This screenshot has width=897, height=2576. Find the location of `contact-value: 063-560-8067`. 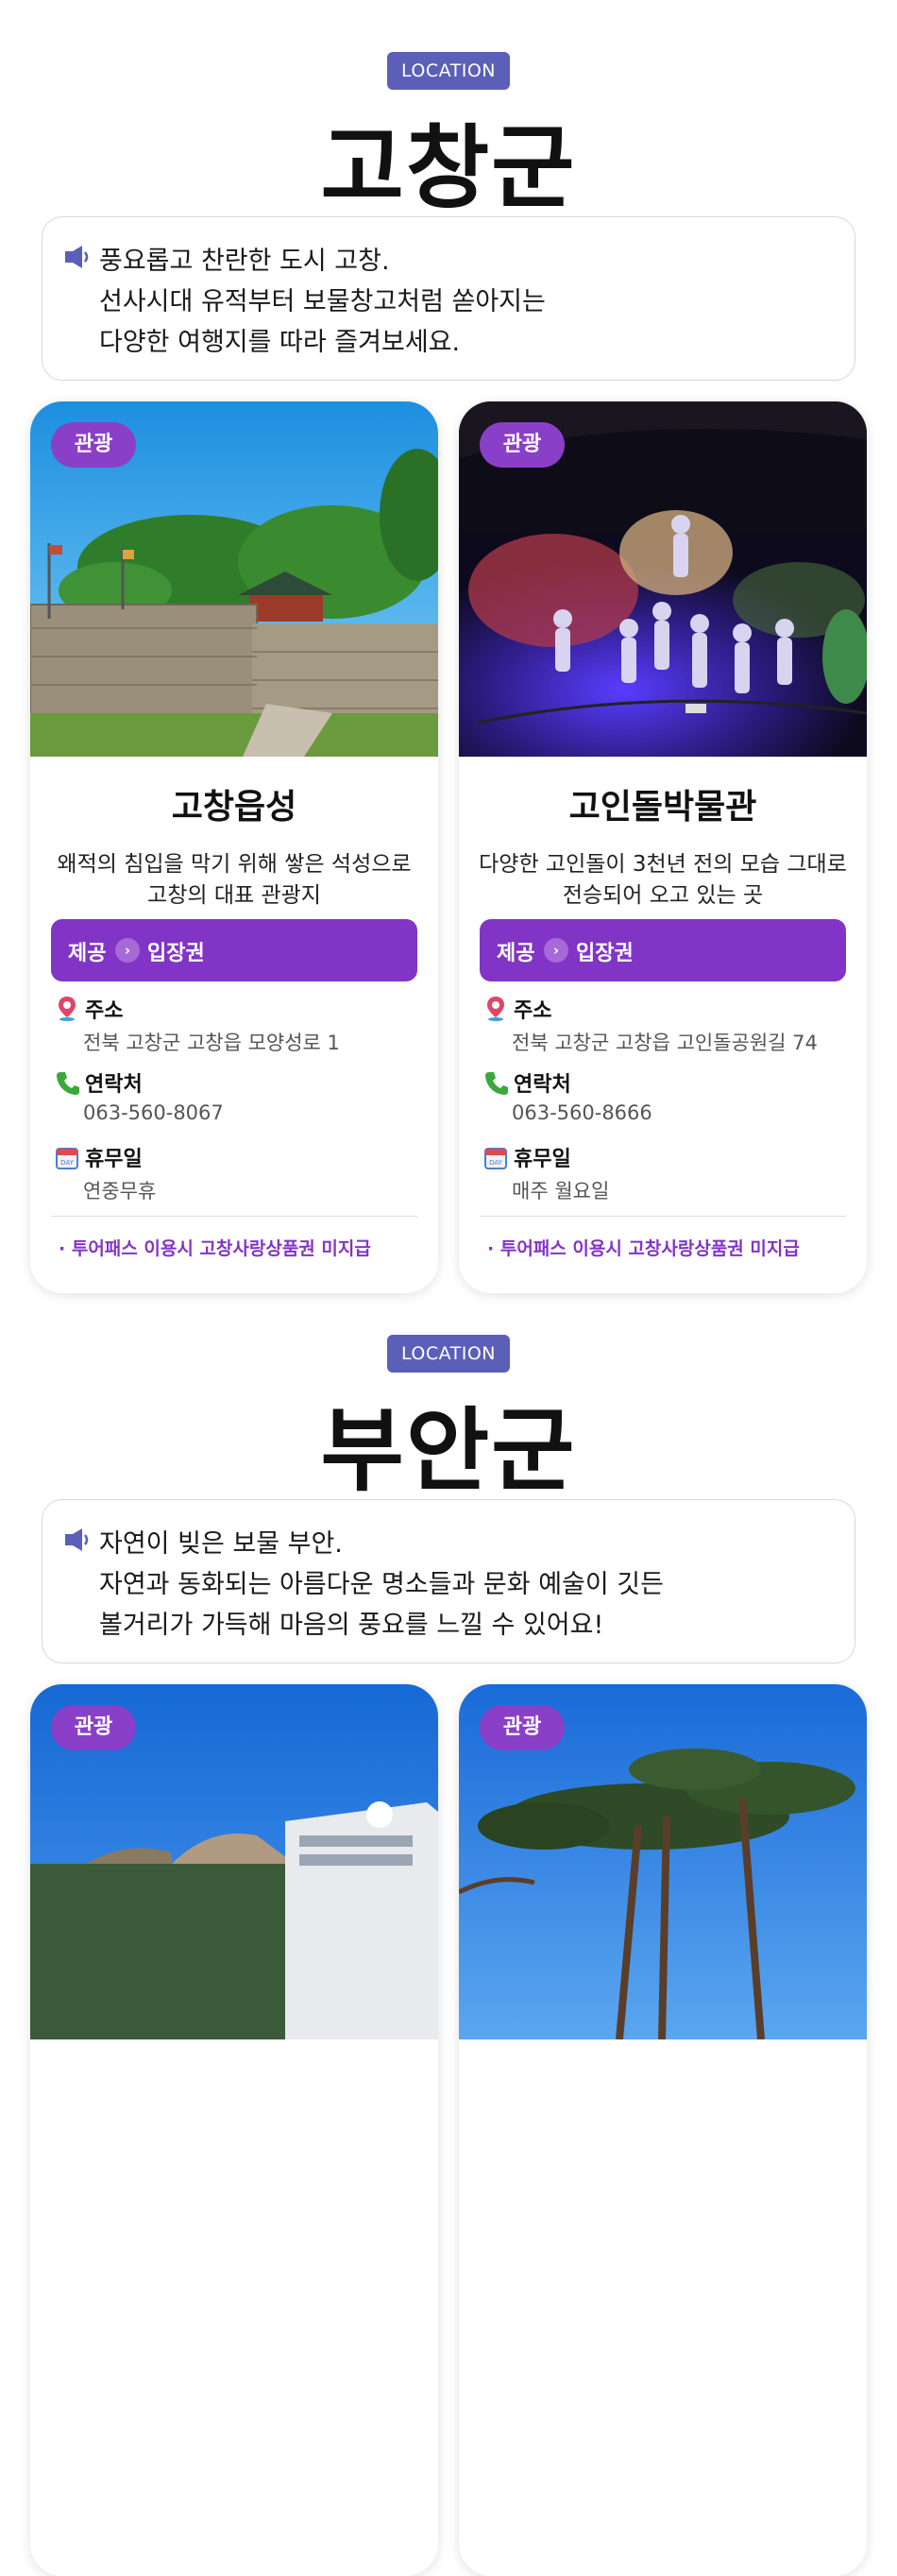

contact-value: 063-560-8067 is located at coordinates (154, 1112).